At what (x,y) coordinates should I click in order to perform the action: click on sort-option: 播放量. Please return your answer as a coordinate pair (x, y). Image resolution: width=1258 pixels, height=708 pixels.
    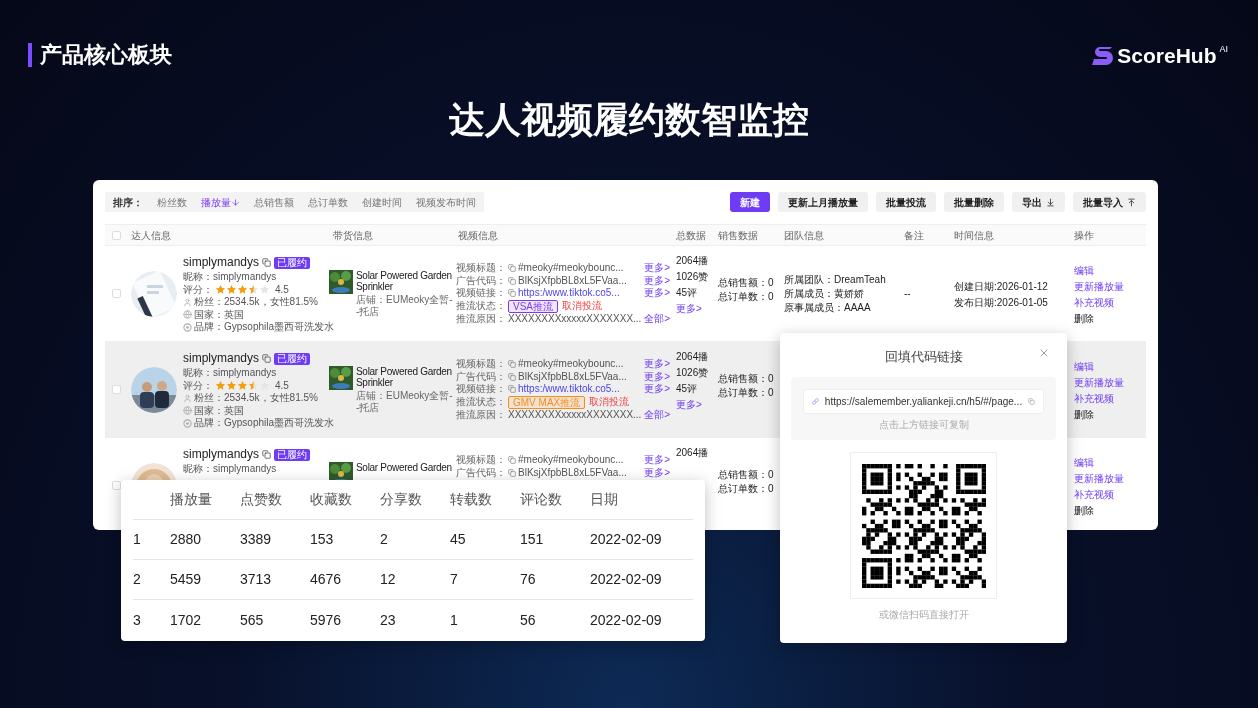
    Looking at the image, I should click on (220, 202).